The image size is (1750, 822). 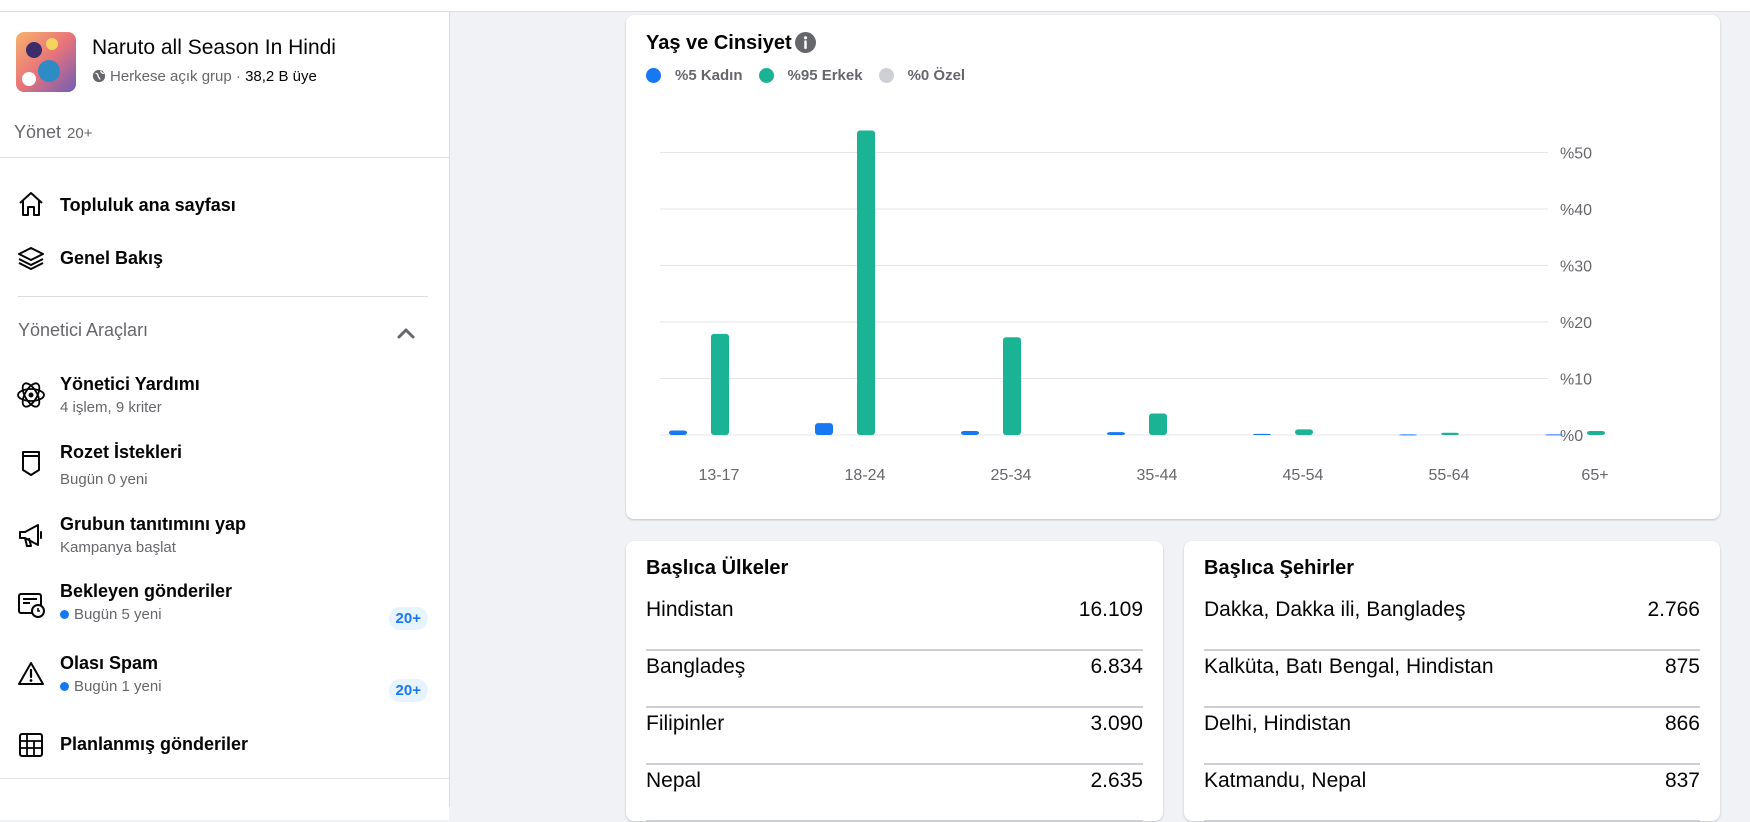 I want to click on card-title: Başlıca Şehirler, so click(x=1279, y=568).